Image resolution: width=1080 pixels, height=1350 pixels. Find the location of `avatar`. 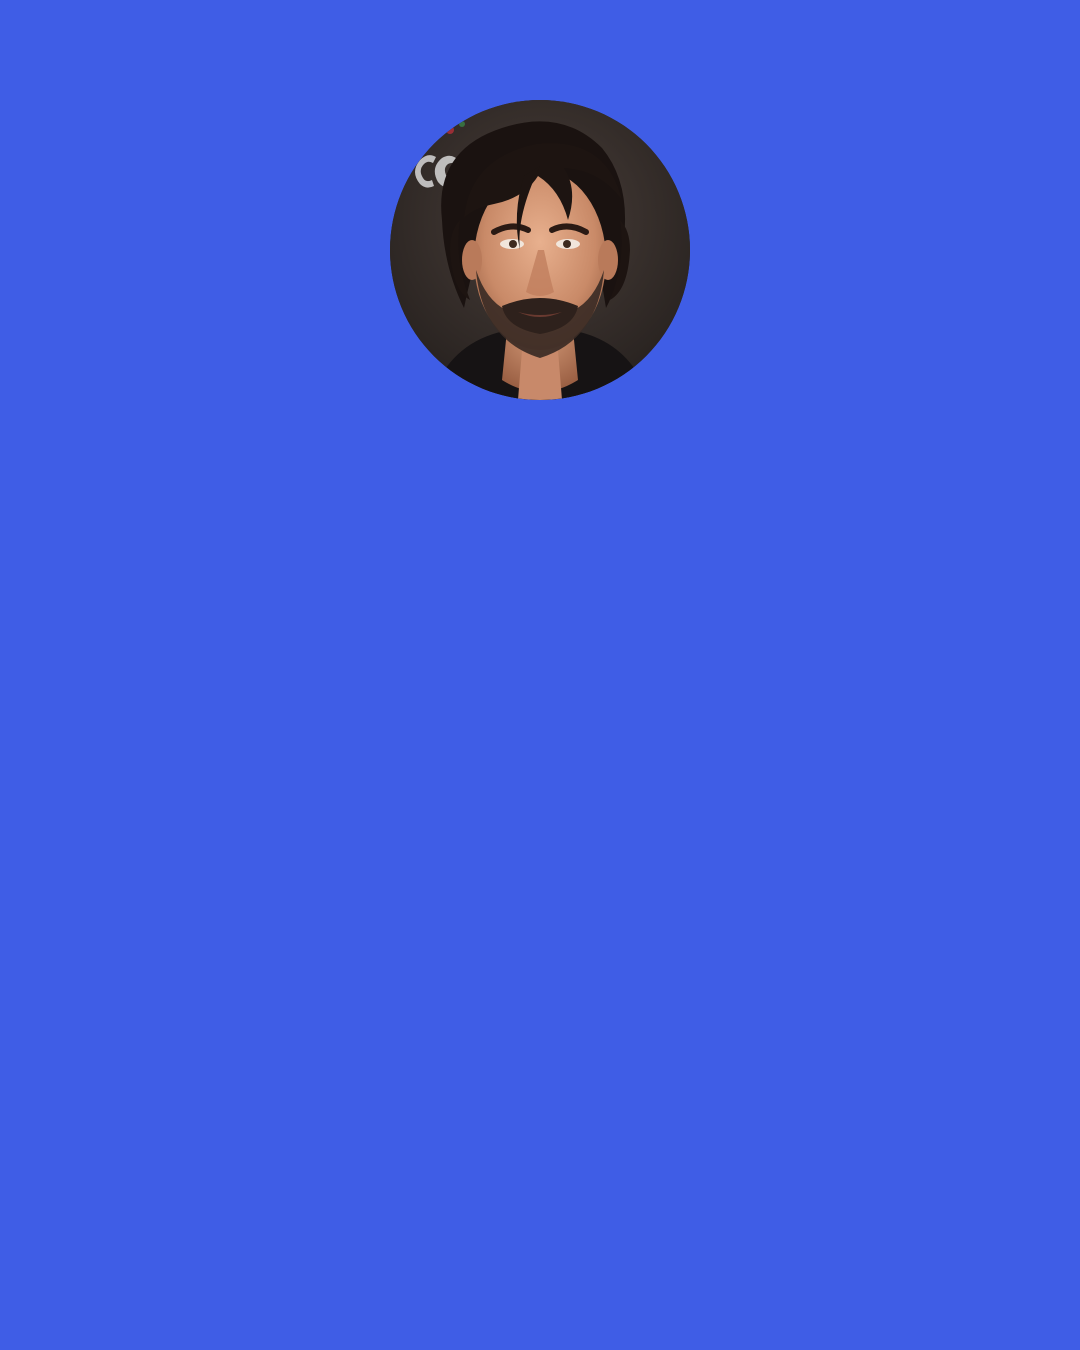

avatar is located at coordinates (540, 250).